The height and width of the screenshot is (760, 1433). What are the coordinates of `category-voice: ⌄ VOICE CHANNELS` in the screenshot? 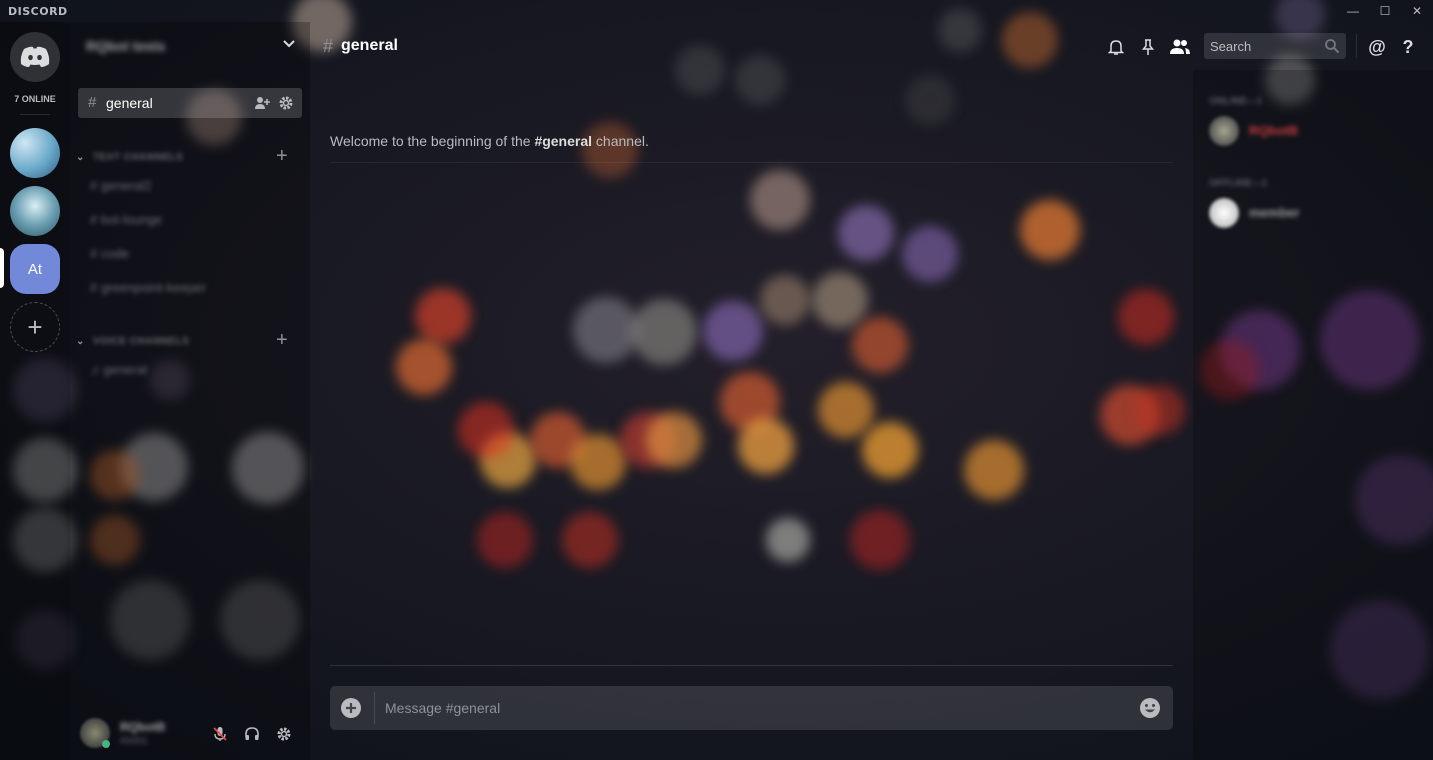 It's located at (132, 341).